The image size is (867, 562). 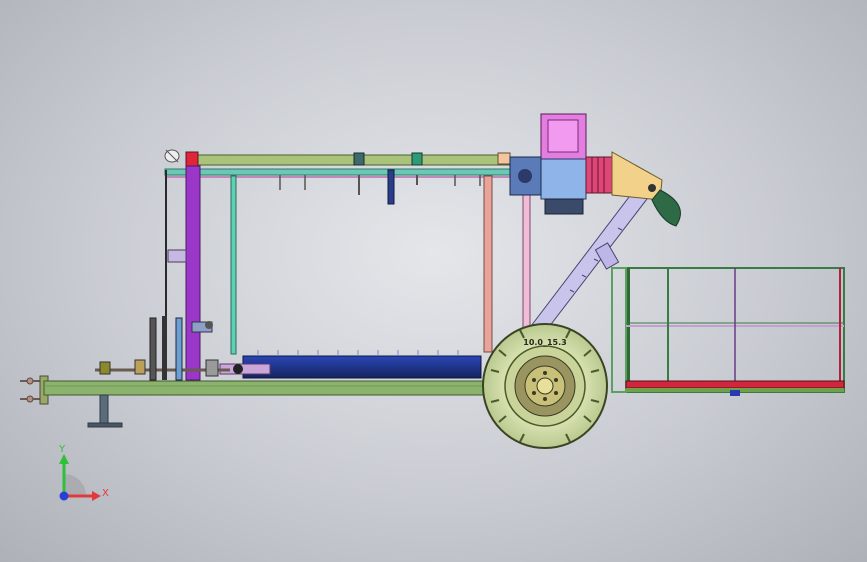 What do you see at coordinates (193, 273) in the screenshot?
I see `upright-purple` at bounding box center [193, 273].